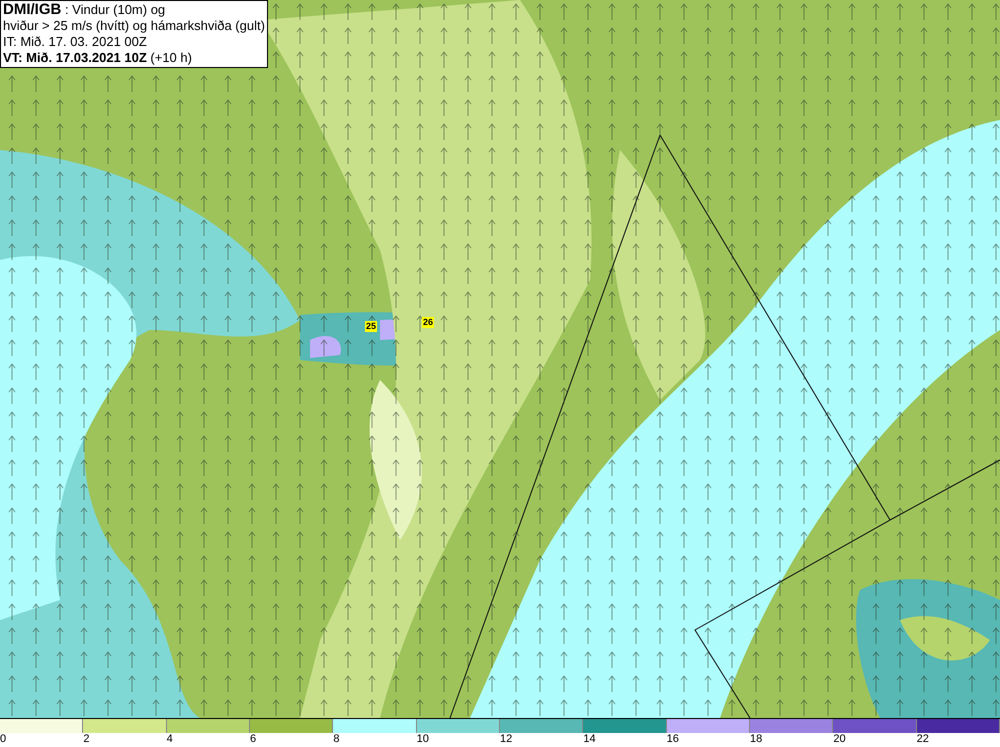 The width and height of the screenshot is (1000, 747). Describe the element at coordinates (589, 739) in the screenshot. I see `legend-tick-label: 14` at that location.